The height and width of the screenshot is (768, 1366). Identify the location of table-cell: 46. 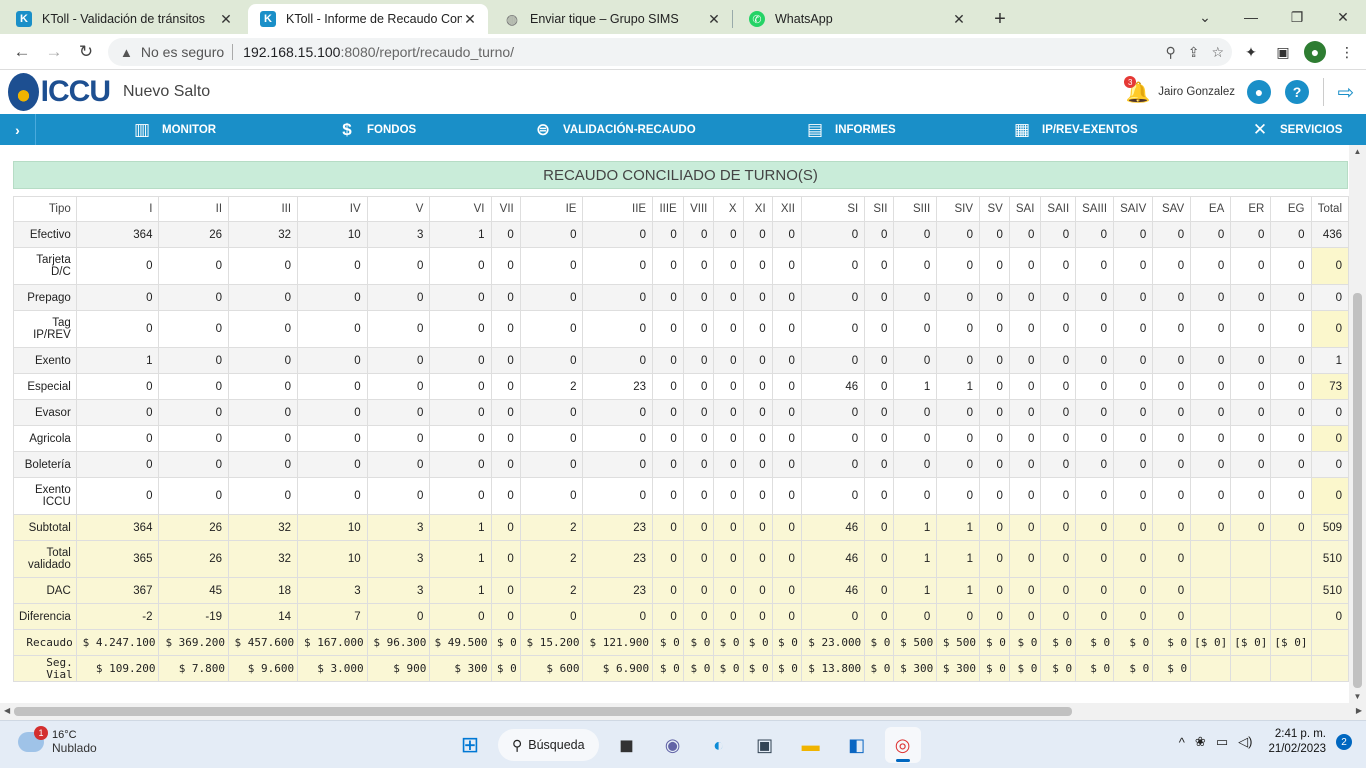
(833, 386).